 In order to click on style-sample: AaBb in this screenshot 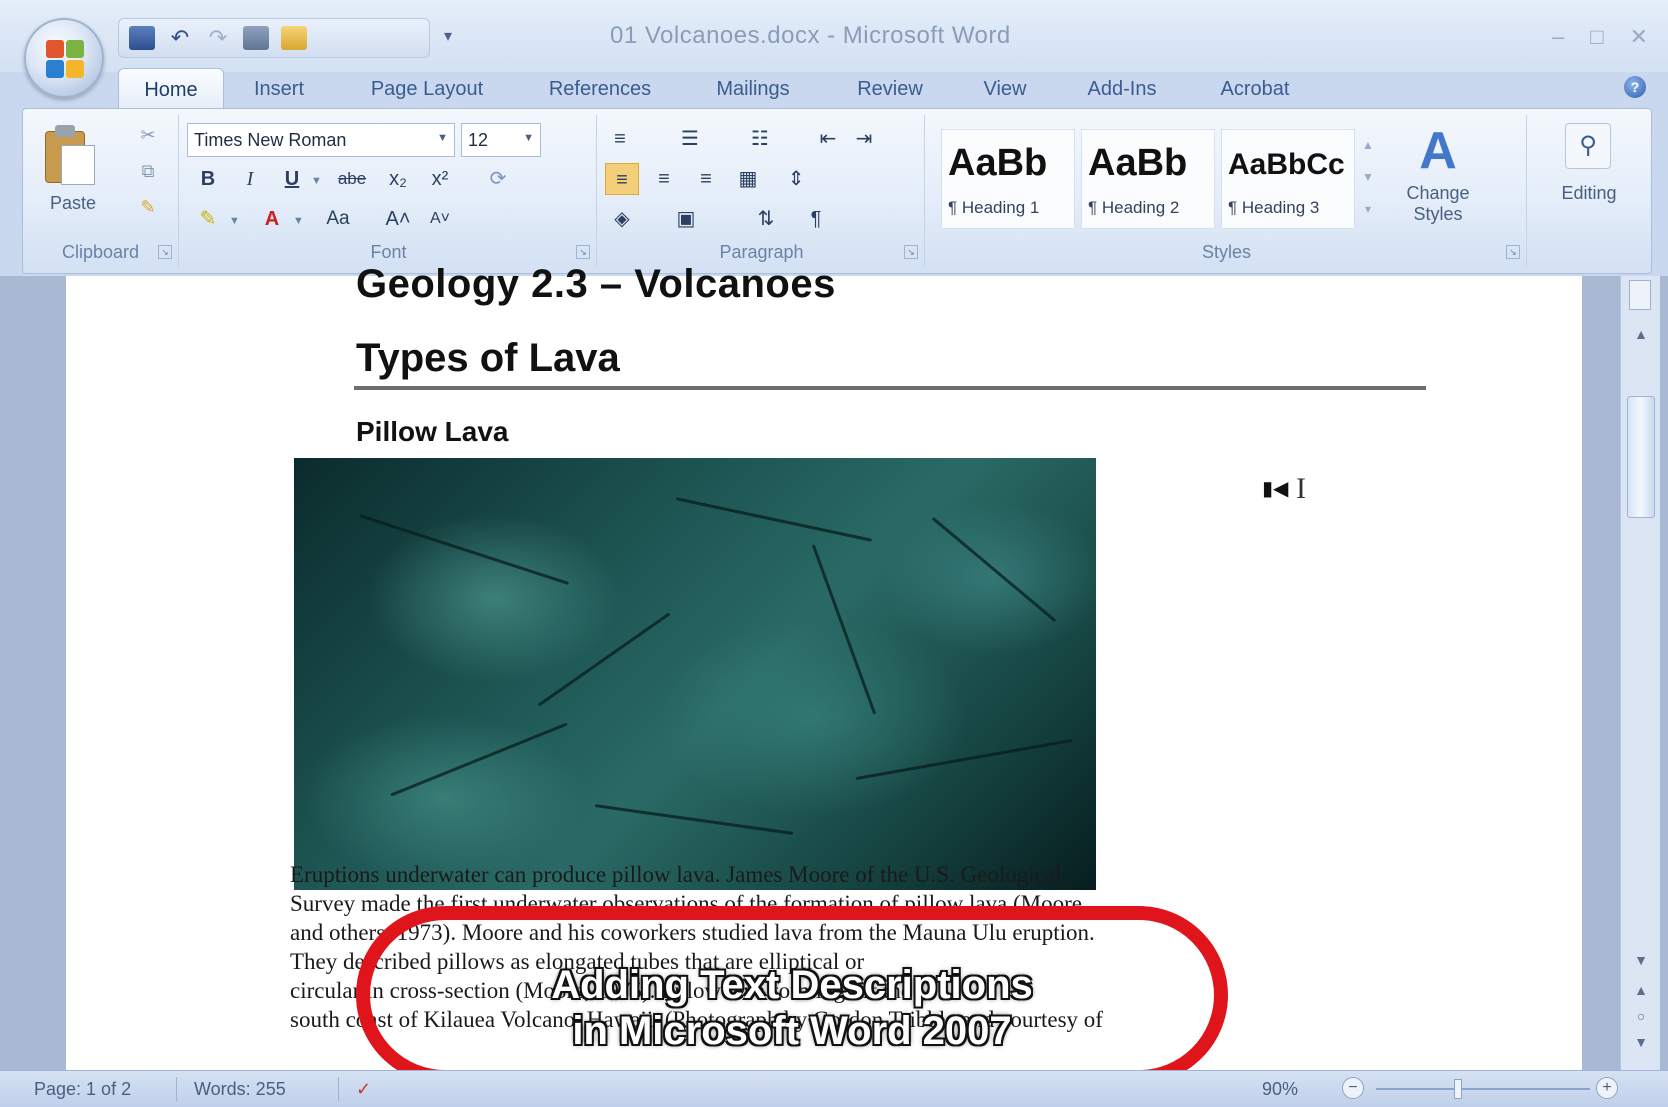, I will do `click(1138, 163)`.